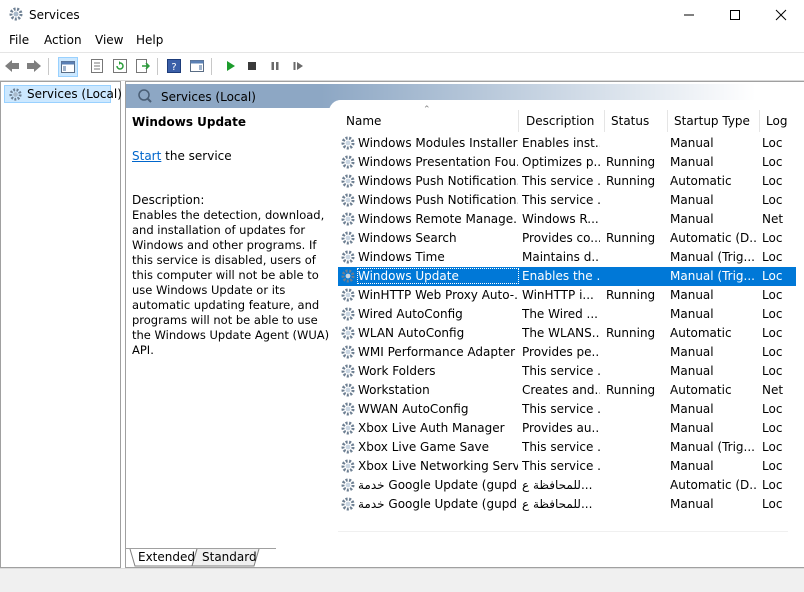  Describe the element at coordinates (149, 40) in the screenshot. I see `menu-help: Help` at that location.